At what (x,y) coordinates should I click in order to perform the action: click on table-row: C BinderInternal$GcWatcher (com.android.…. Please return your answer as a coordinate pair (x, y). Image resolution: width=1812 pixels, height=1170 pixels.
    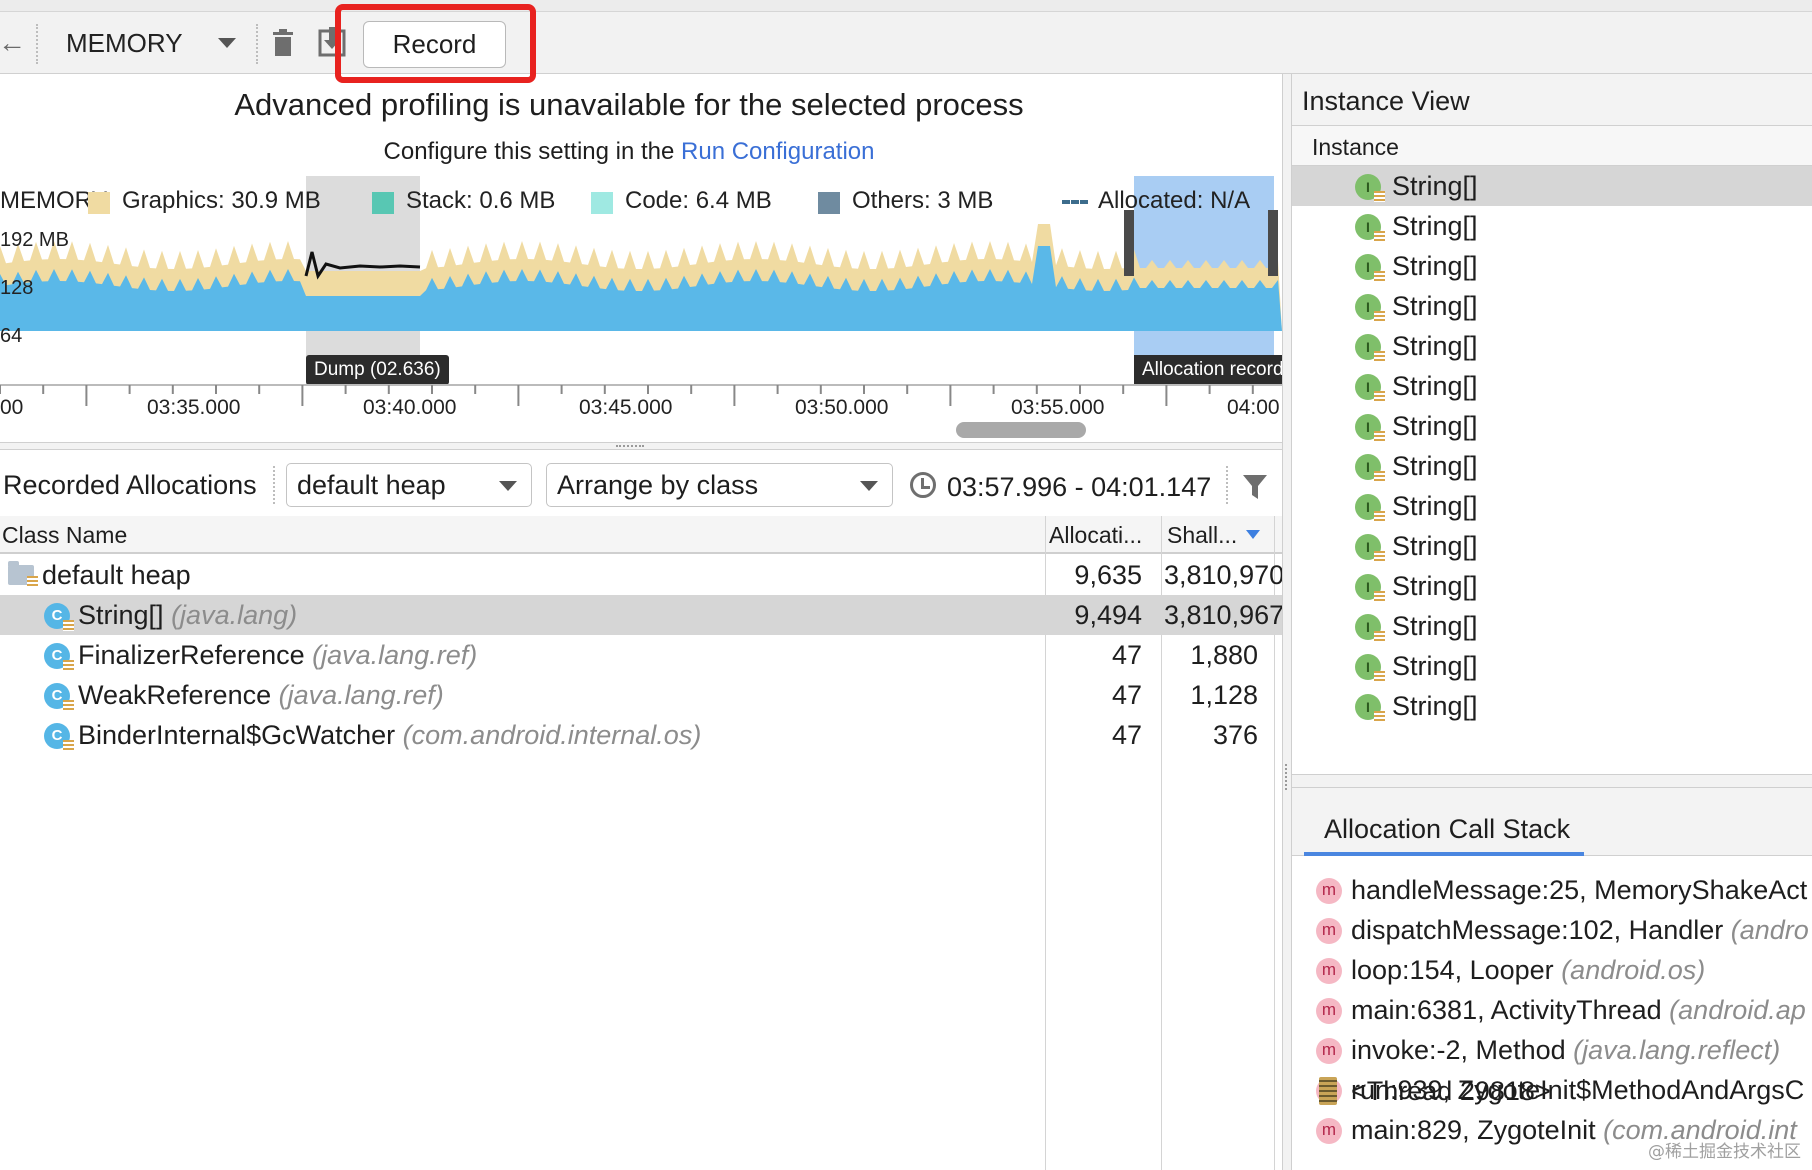
    Looking at the image, I should click on (641, 735).